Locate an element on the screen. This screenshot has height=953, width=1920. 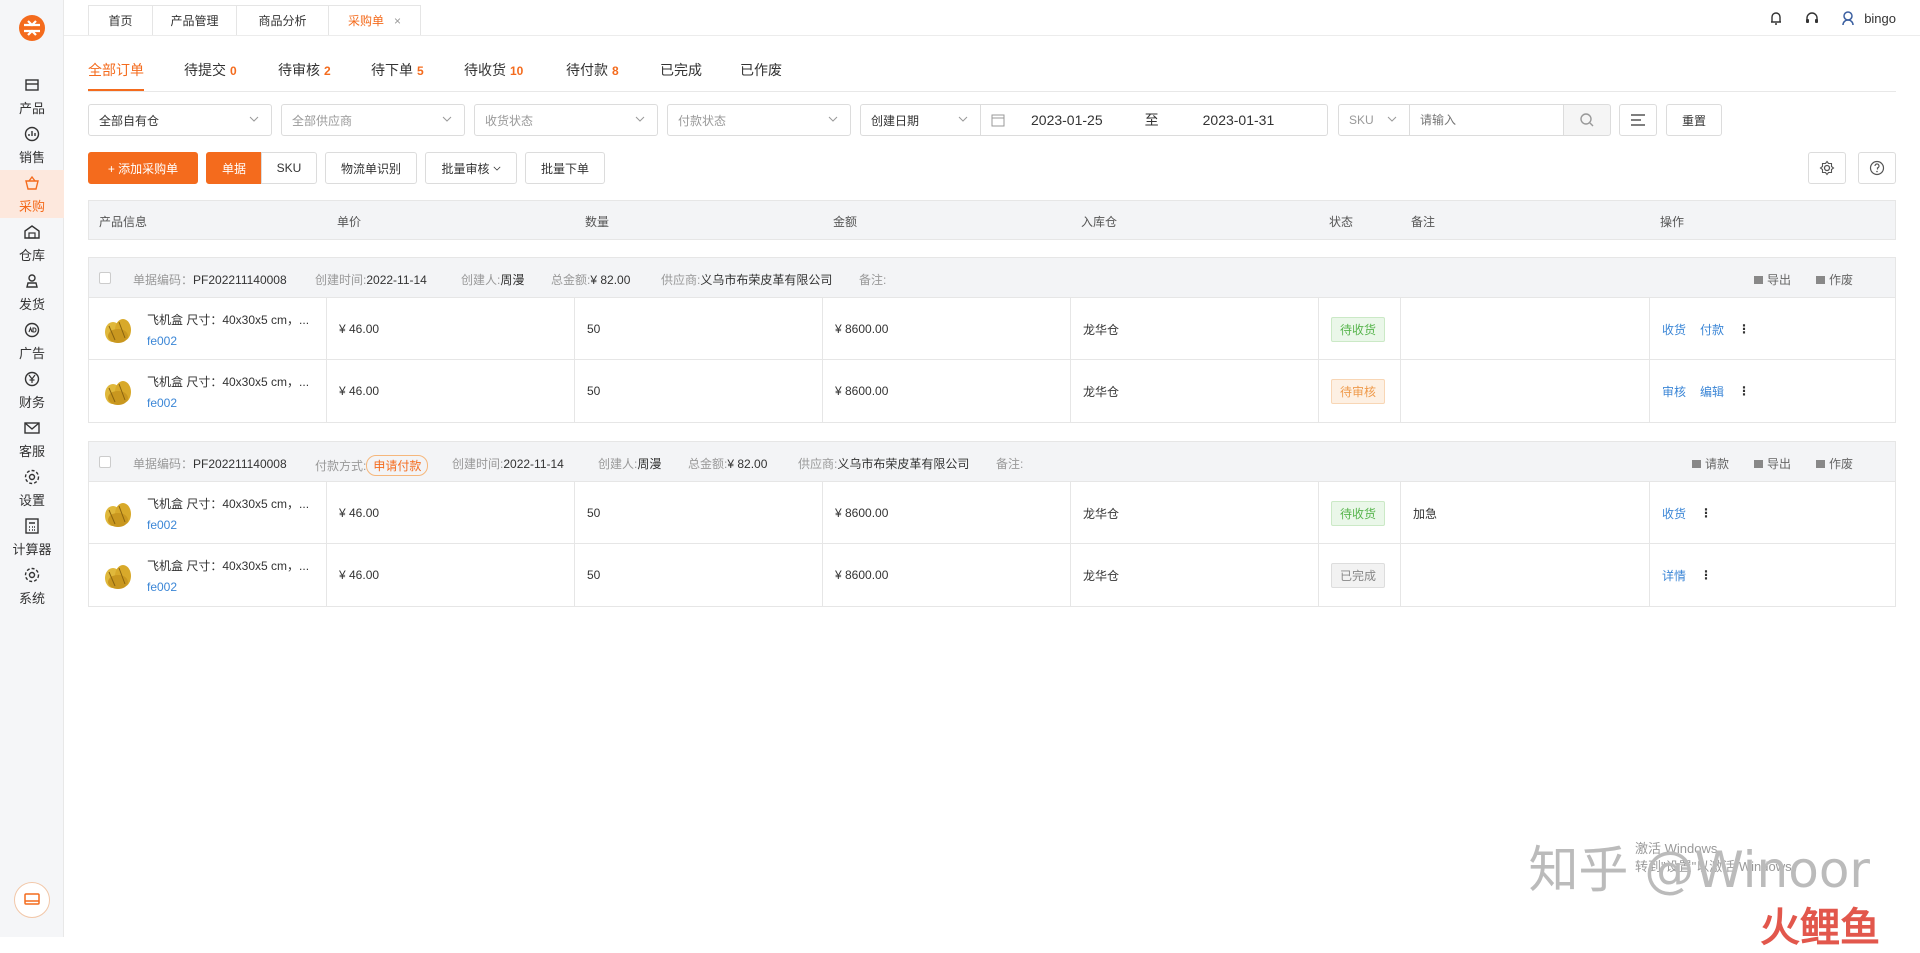
sidebar-item-5: 广告 is located at coordinates (32, 341).